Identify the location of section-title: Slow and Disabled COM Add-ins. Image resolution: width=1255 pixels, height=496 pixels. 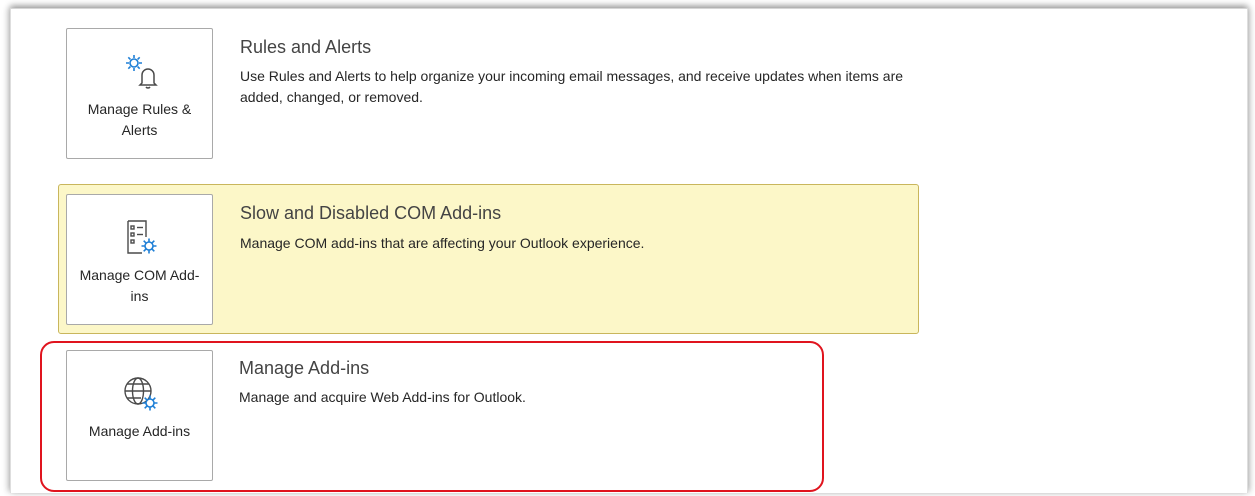
(371, 213).